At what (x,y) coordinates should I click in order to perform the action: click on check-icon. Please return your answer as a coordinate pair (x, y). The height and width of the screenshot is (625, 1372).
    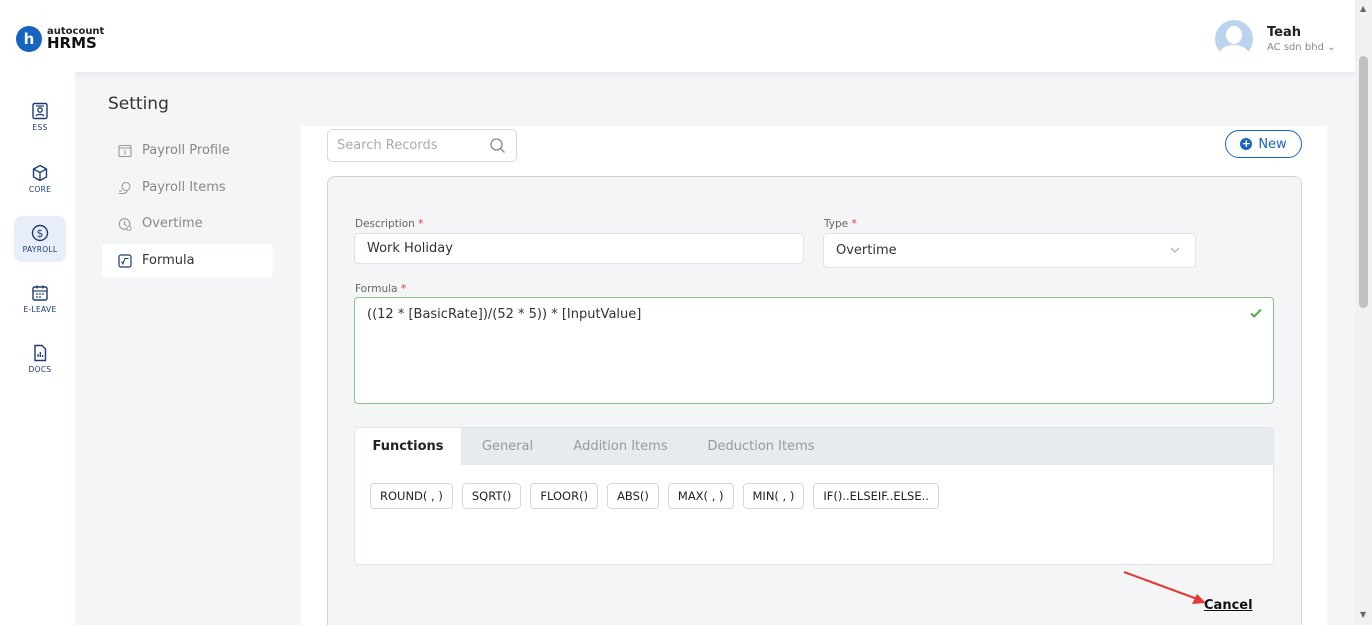
    Looking at the image, I should click on (1256, 313).